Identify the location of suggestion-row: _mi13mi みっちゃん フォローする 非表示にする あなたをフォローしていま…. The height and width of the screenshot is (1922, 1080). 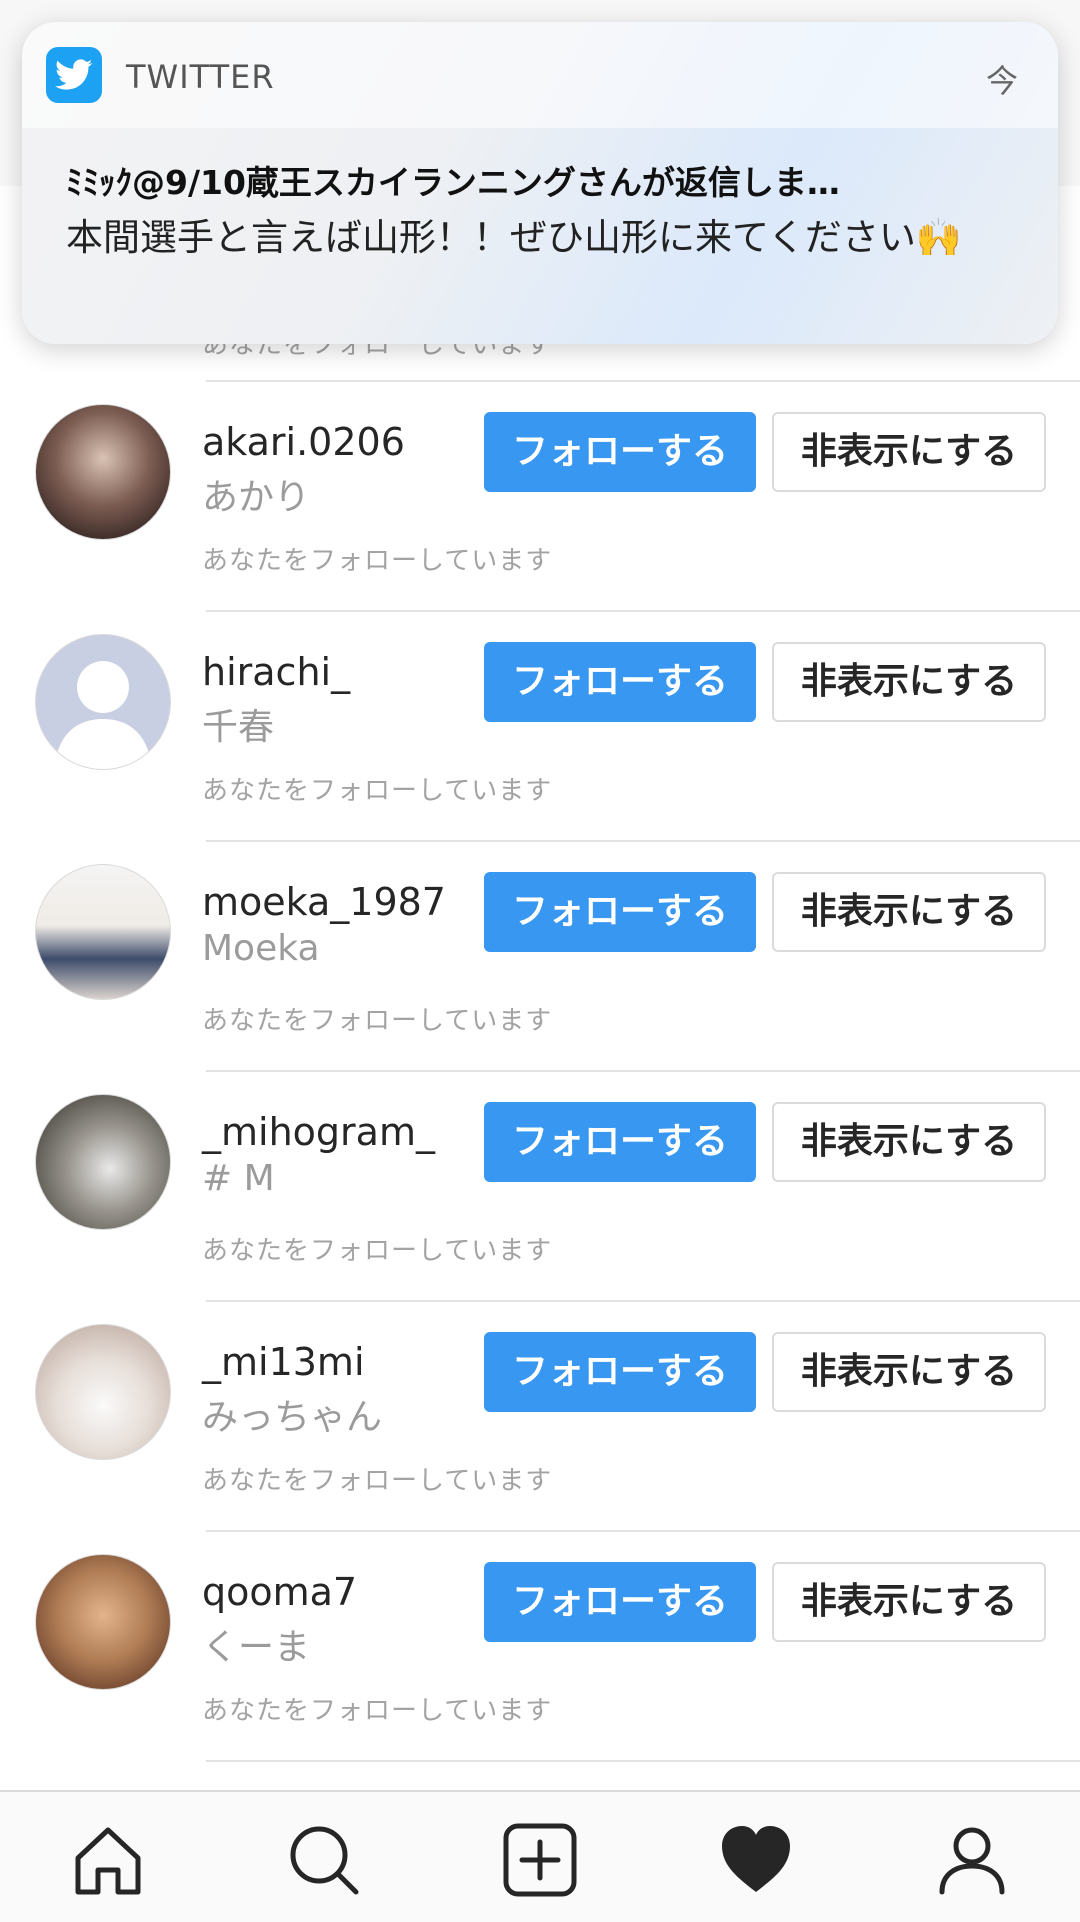
(540, 1417).